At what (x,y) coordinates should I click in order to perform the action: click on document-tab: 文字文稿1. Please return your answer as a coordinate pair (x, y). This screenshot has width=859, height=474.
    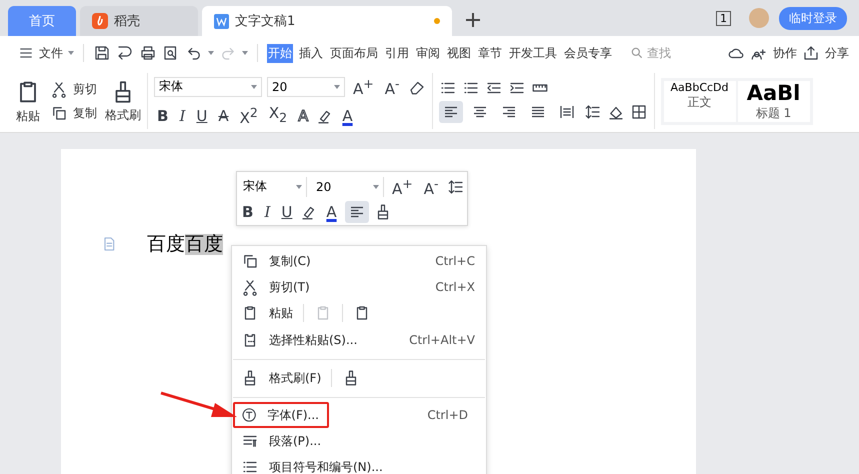
    Looking at the image, I should click on (327, 21).